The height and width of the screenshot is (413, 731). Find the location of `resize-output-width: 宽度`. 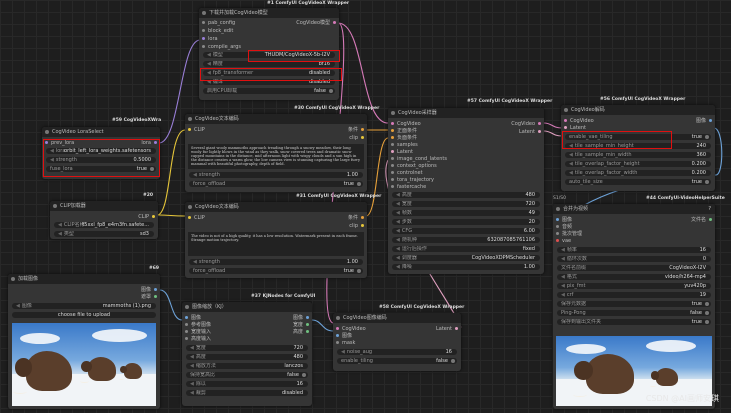

resize-output-width: 宽度 is located at coordinates (301, 325).